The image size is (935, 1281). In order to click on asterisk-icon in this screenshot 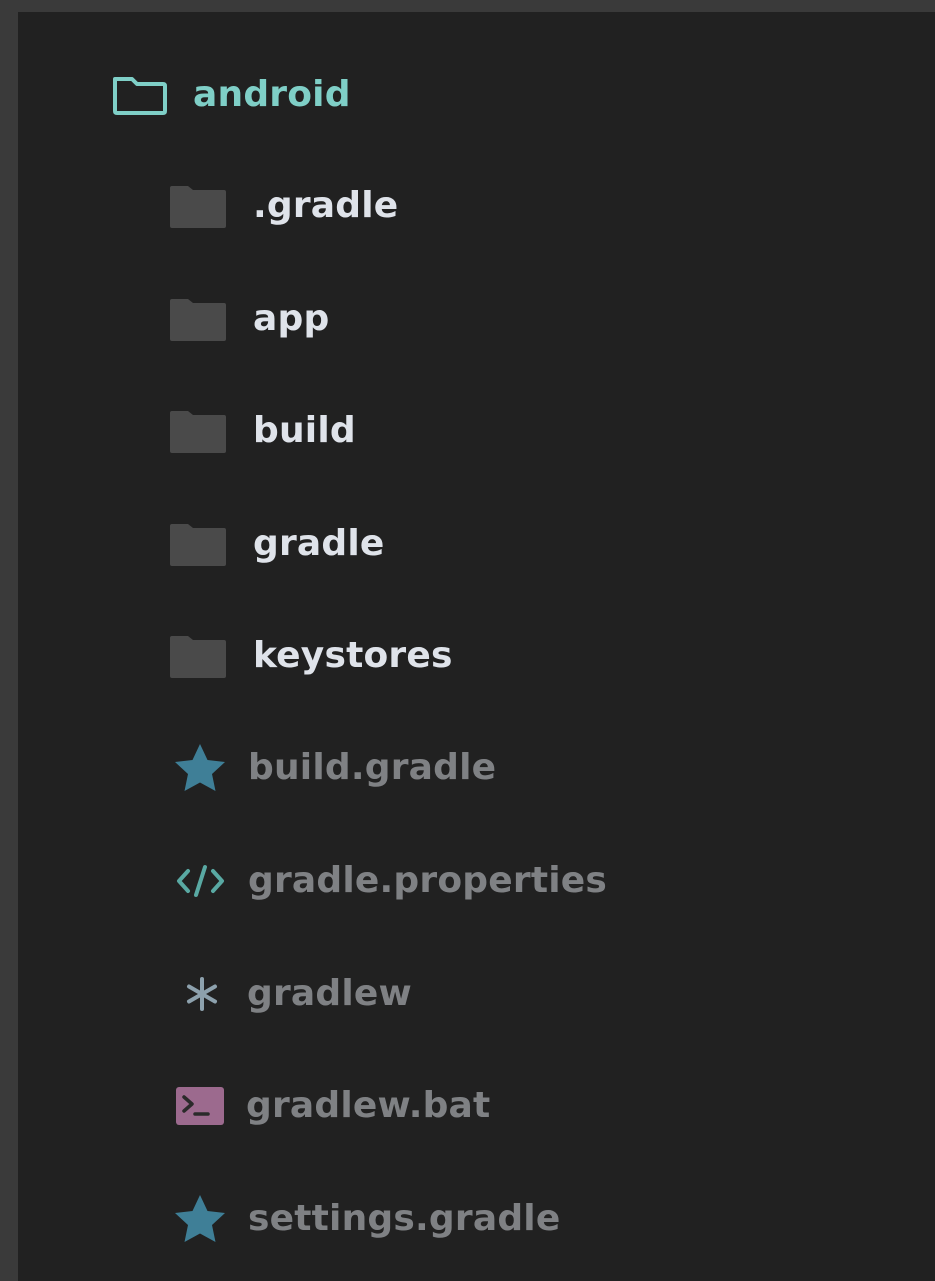, I will do `click(202, 994)`.